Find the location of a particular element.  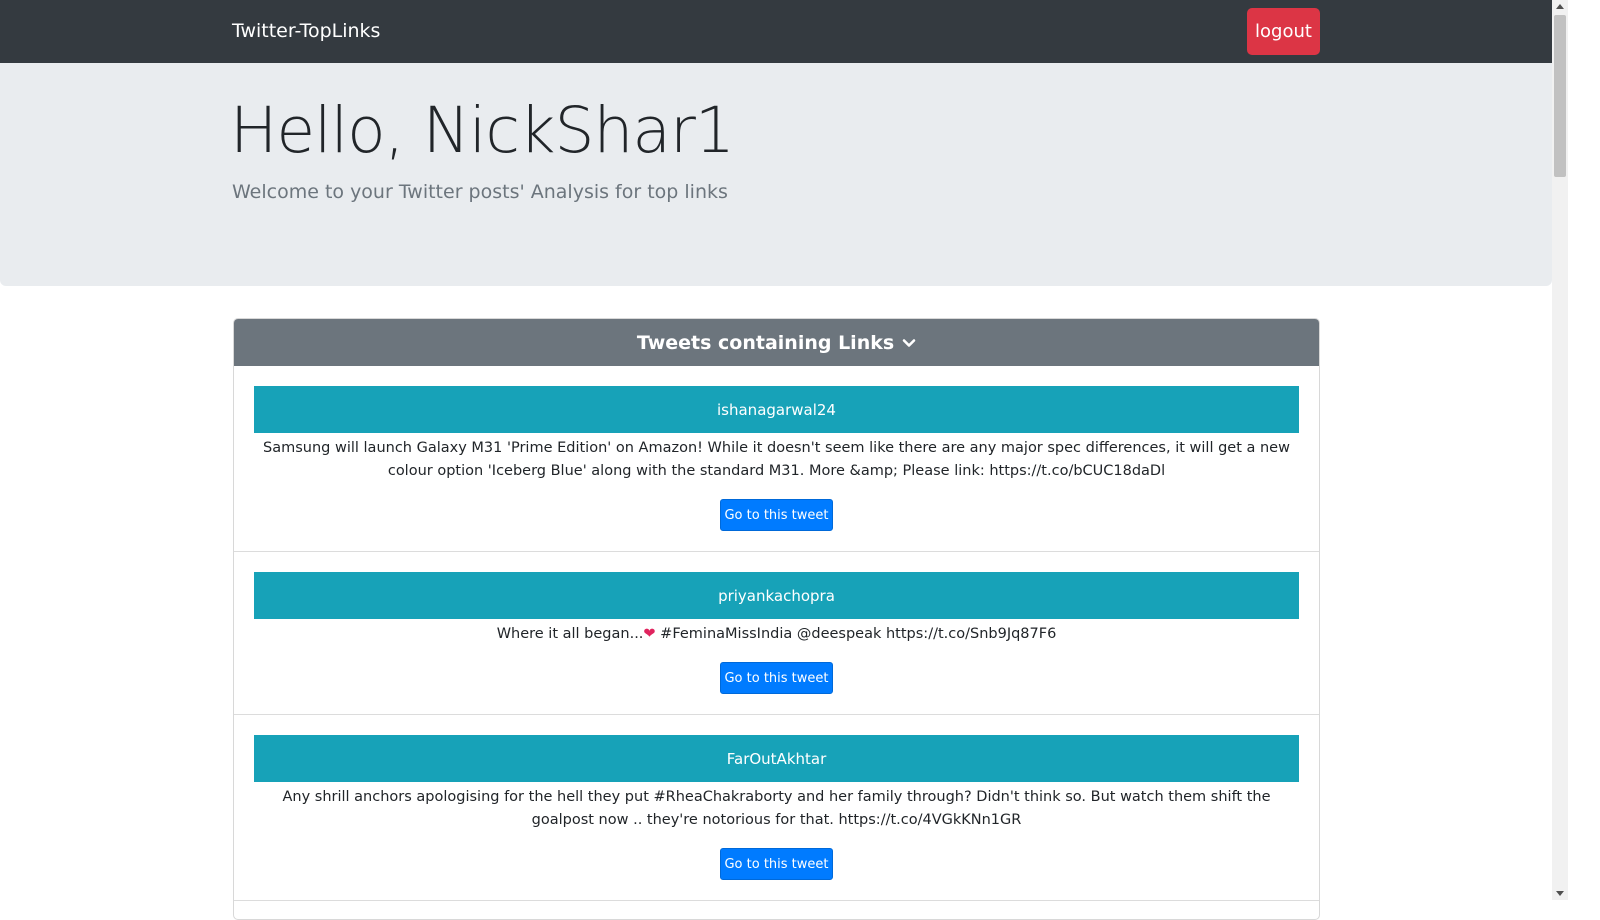

page-scrollbar is located at coordinates (1560, 450).